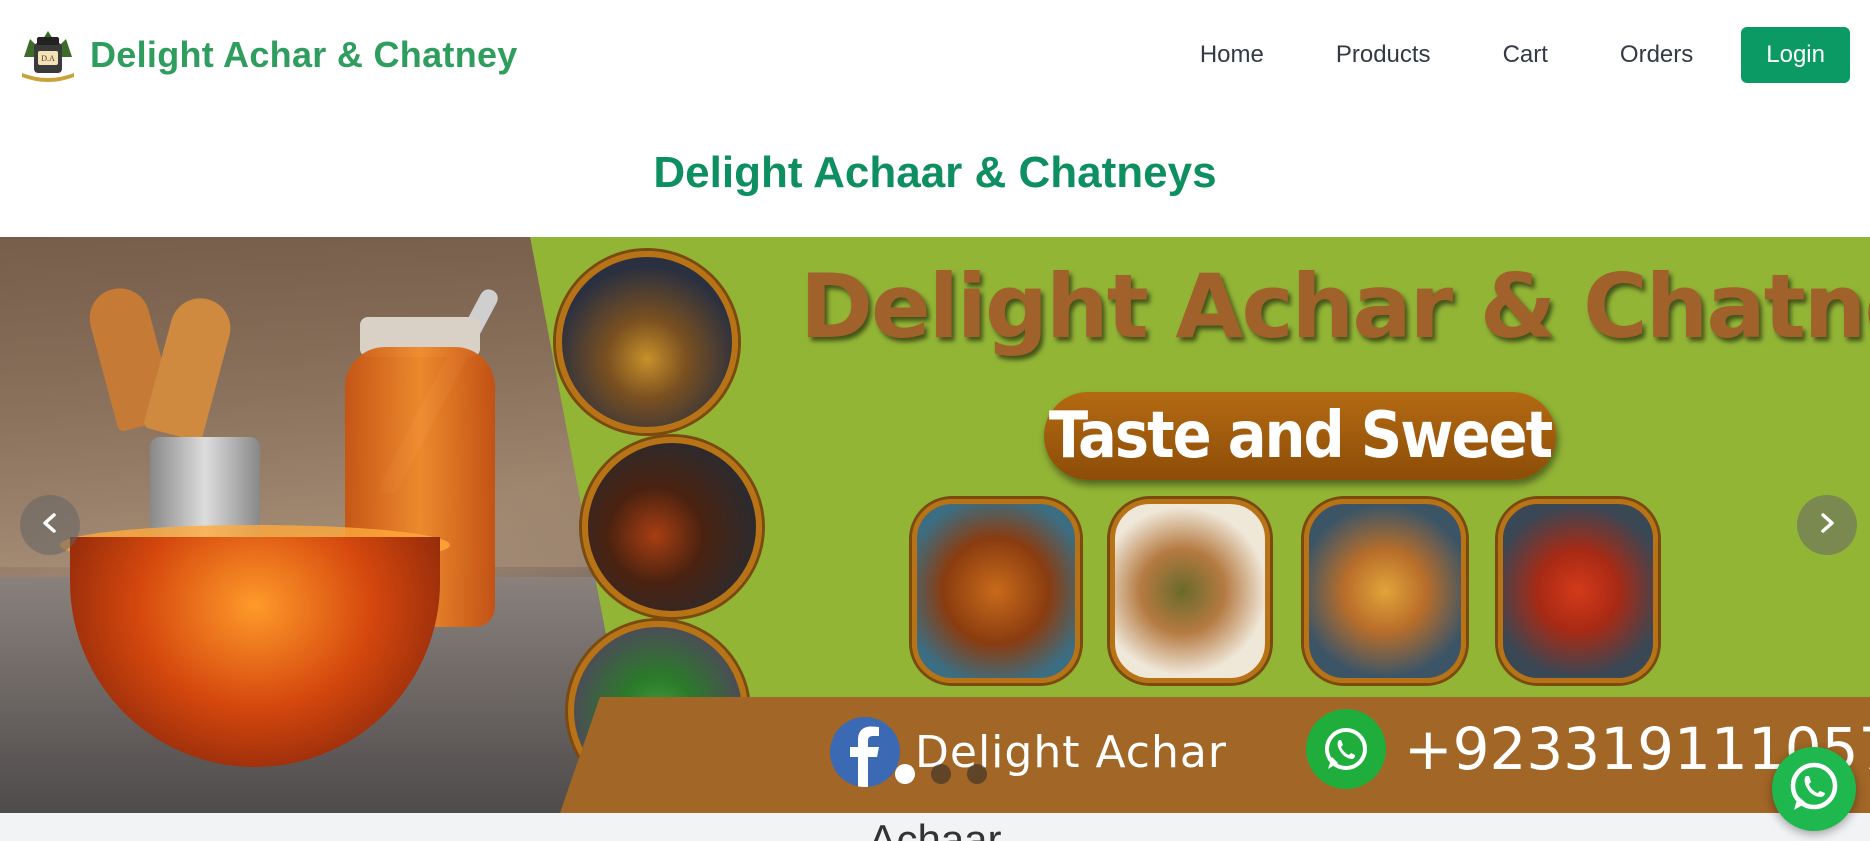  I want to click on whatsapp-float-button, so click(1814, 789).